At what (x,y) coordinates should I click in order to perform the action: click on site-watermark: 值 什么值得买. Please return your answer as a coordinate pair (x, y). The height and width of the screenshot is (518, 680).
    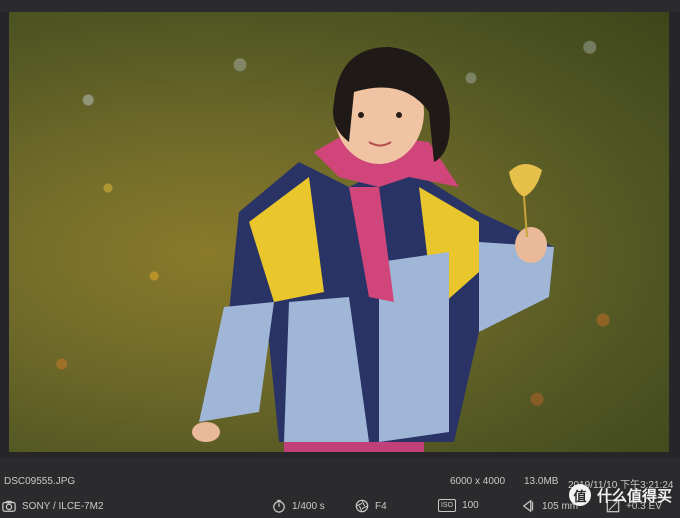
    Looking at the image, I should click on (620, 495).